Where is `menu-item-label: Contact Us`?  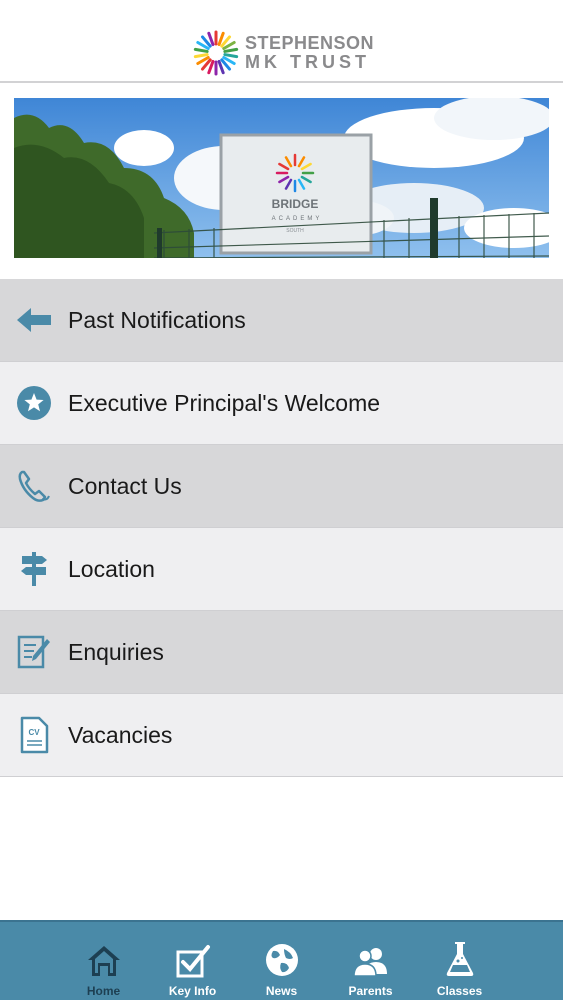 menu-item-label: Contact Us is located at coordinates (125, 485).